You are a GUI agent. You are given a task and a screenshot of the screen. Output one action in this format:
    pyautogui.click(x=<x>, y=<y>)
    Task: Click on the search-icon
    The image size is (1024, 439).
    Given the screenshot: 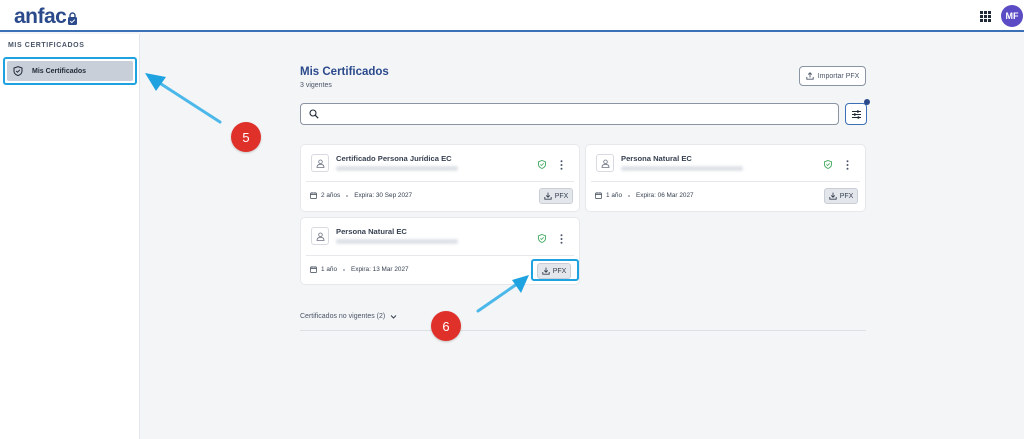 What is the action you would take?
    pyautogui.click(x=314, y=114)
    